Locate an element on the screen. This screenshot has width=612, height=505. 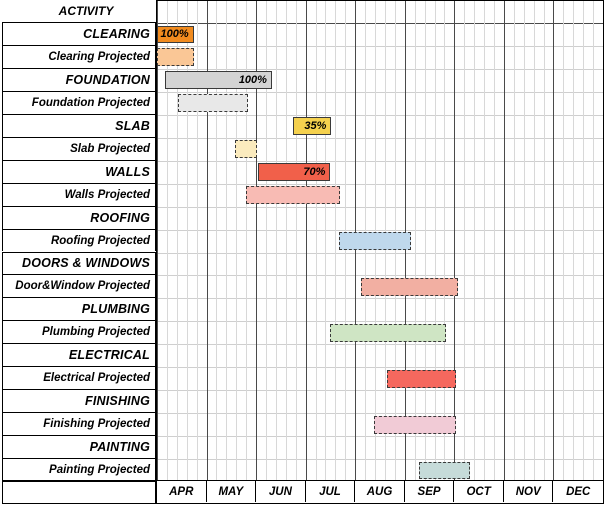
activity-row-label: Clearing Projected is located at coordinates (79, 56).